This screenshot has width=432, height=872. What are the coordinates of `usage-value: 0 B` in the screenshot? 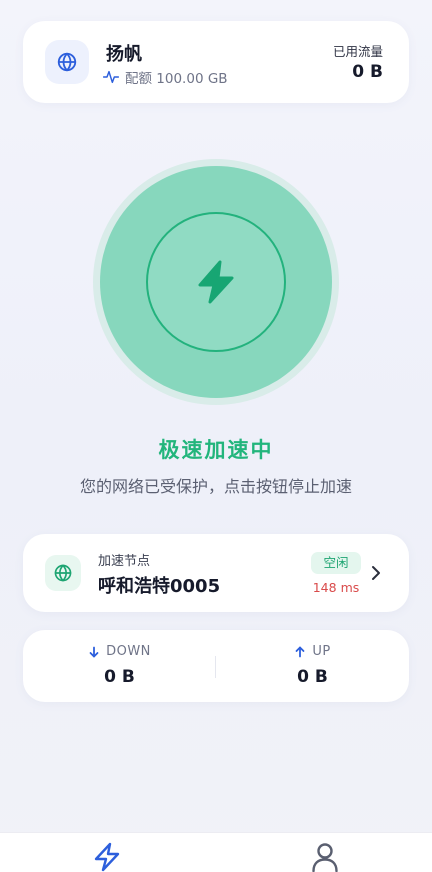 It's located at (367, 72).